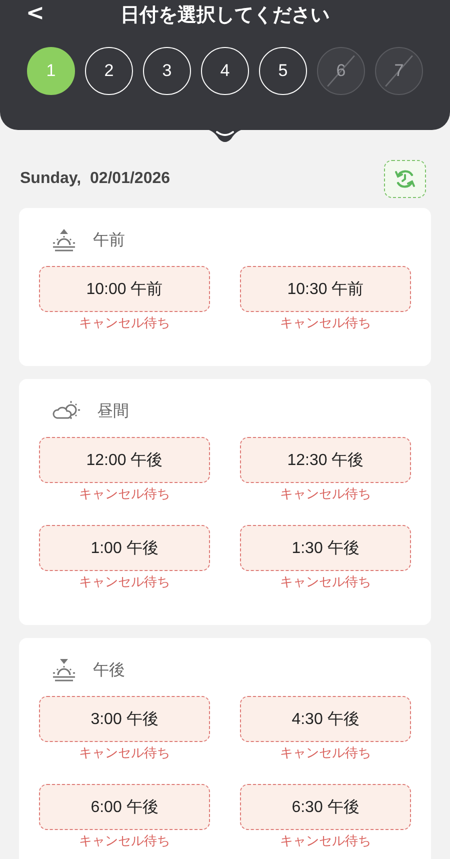  I want to click on day-button: 2, so click(109, 71).